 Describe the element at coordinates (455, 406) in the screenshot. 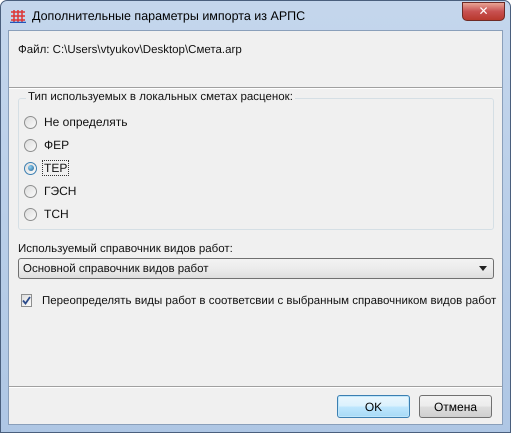

I see `dialog-button: Отмена` at that location.